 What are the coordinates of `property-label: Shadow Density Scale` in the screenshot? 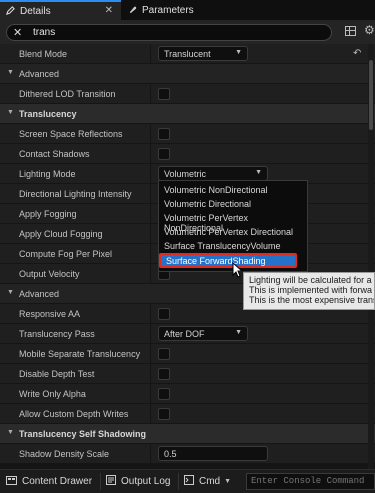 It's located at (64, 454).